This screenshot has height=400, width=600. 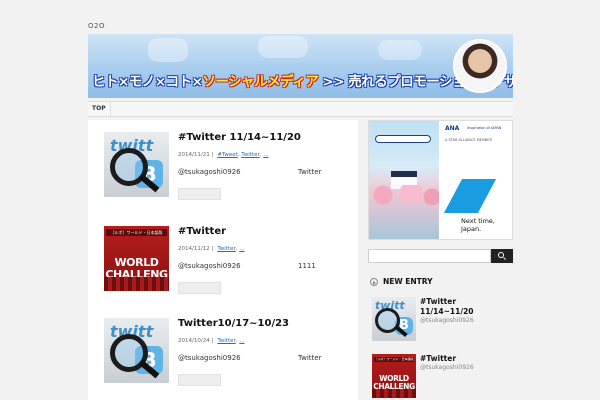 What do you see at coordinates (478, 221) in the screenshot?
I see `ad-copy-line: Next time,` at bounding box center [478, 221].